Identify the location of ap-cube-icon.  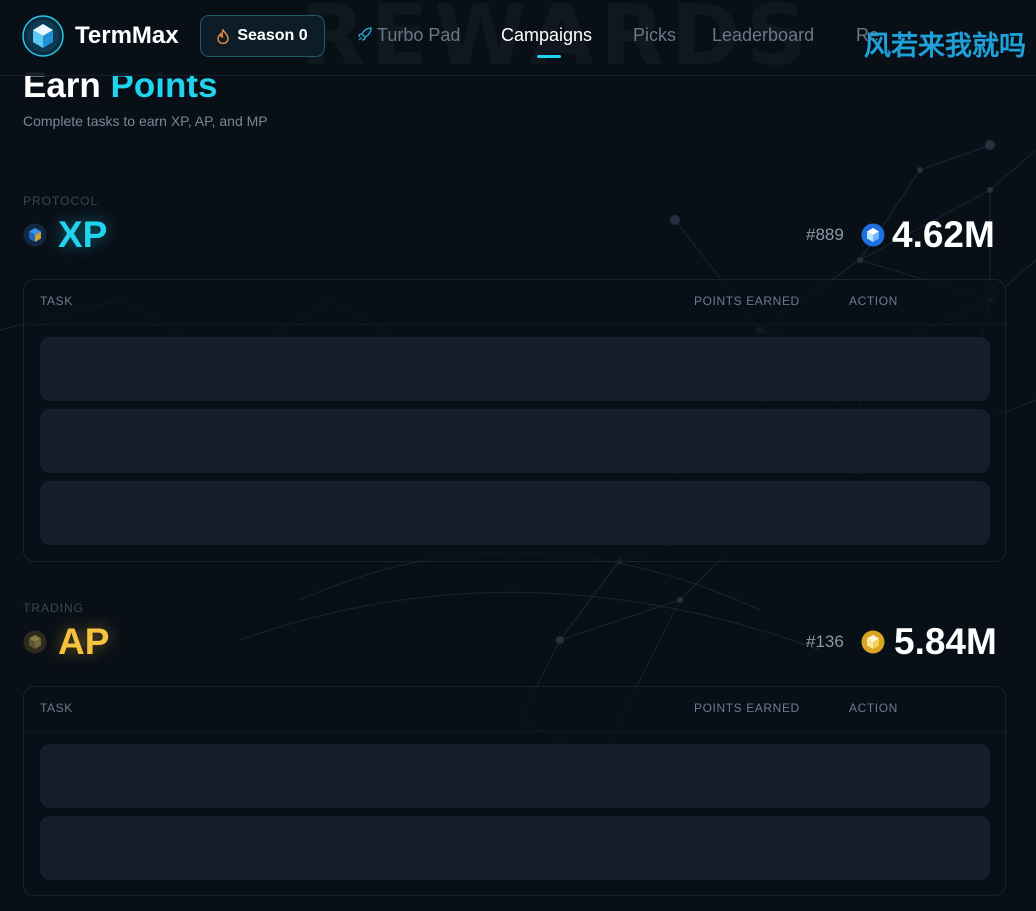
(35, 642).